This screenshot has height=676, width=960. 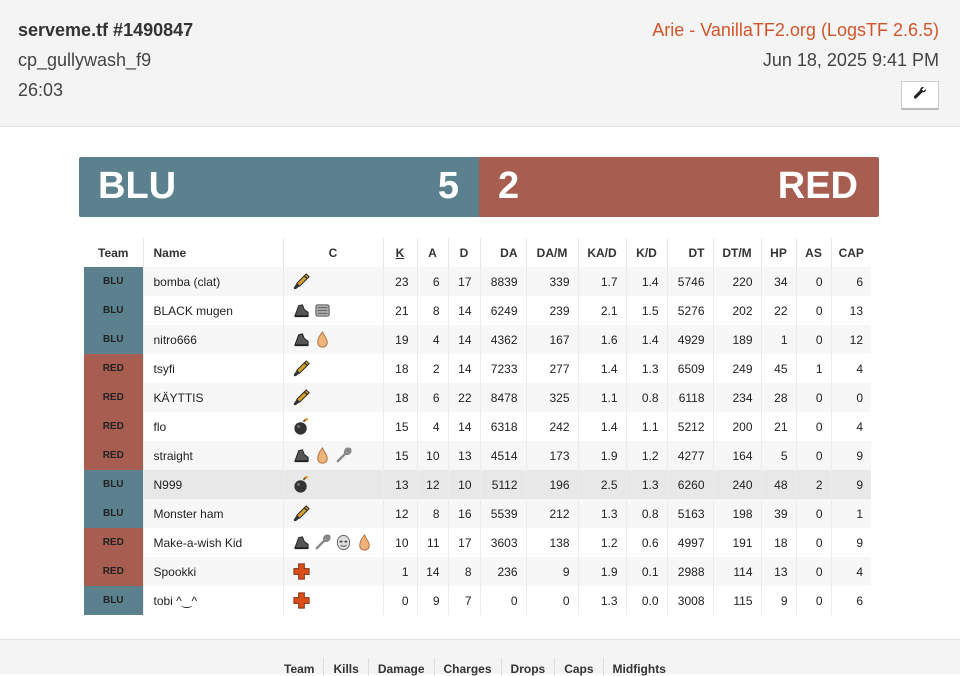 What do you see at coordinates (477, 368) in the screenshot?
I see `table-row: RED tsyfi 18 2 14 7233 277 1.4 1.3 6509 249 45 1 4` at bounding box center [477, 368].